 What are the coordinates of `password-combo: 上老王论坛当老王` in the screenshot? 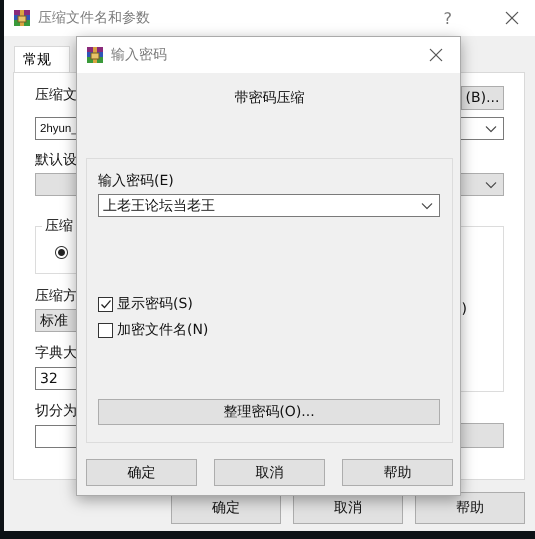 It's located at (269, 205).